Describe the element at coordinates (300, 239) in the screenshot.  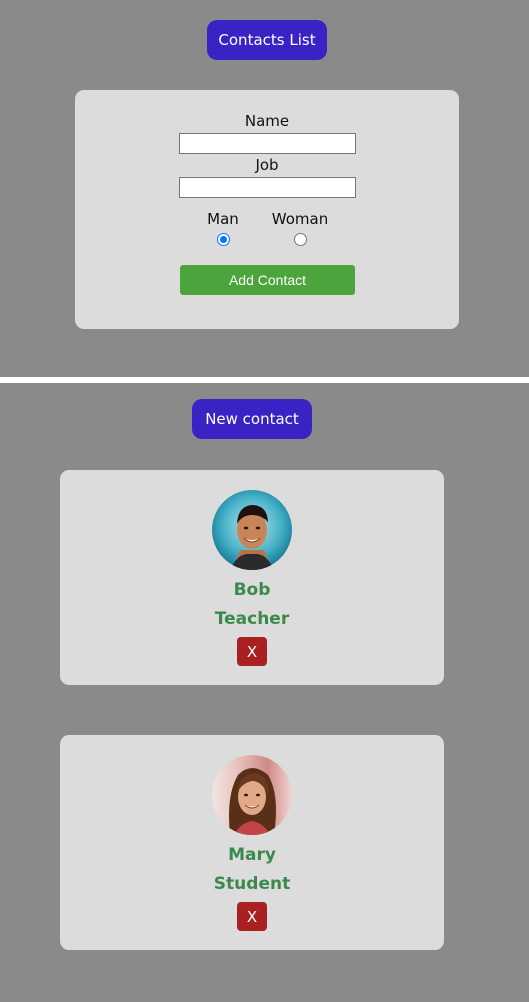
I see `radio-woman` at that location.